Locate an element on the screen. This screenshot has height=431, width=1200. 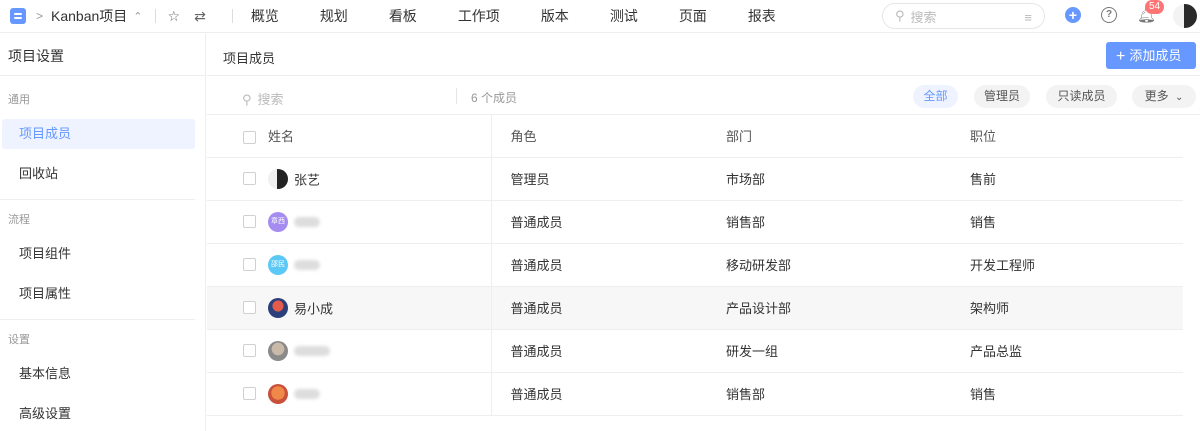
avatar: 邵民 is located at coordinates (278, 264).